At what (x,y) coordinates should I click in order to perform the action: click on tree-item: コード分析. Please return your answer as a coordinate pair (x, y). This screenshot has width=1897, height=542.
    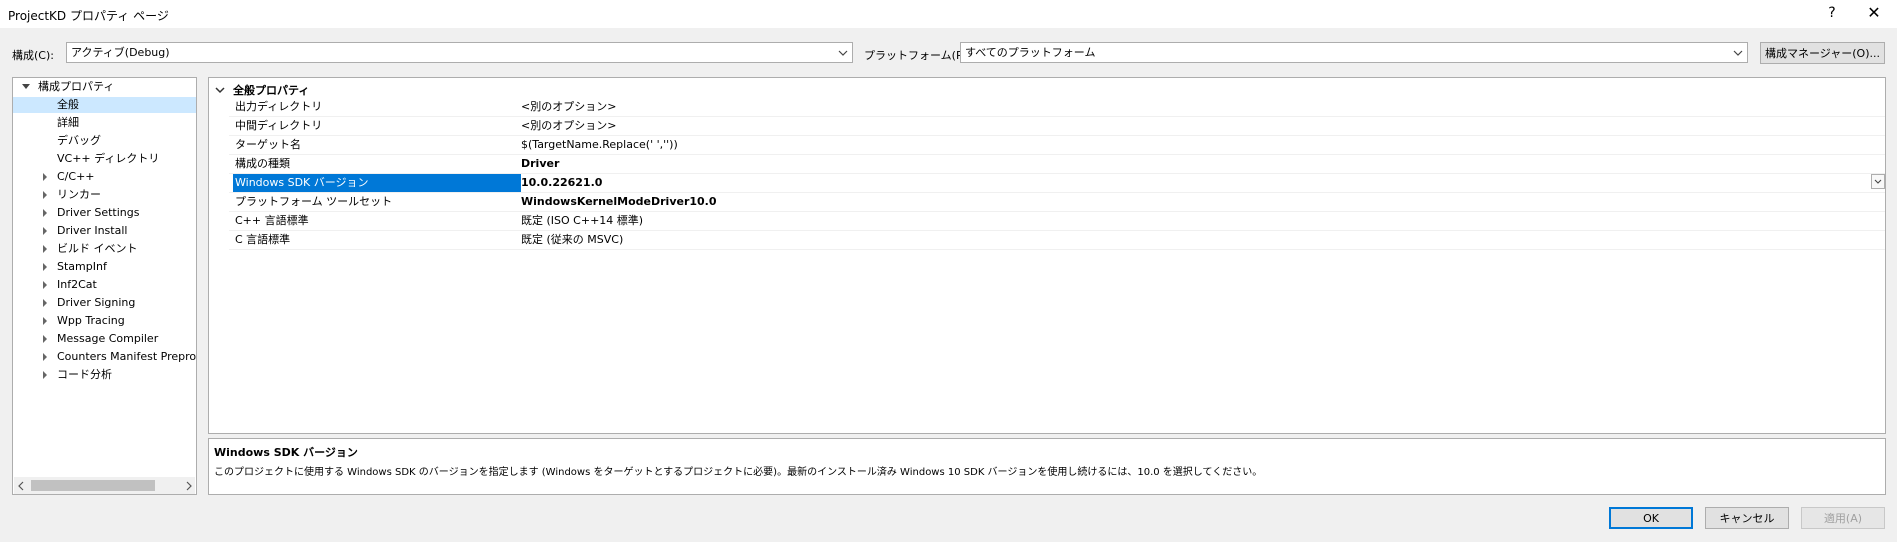
    Looking at the image, I should click on (104, 375).